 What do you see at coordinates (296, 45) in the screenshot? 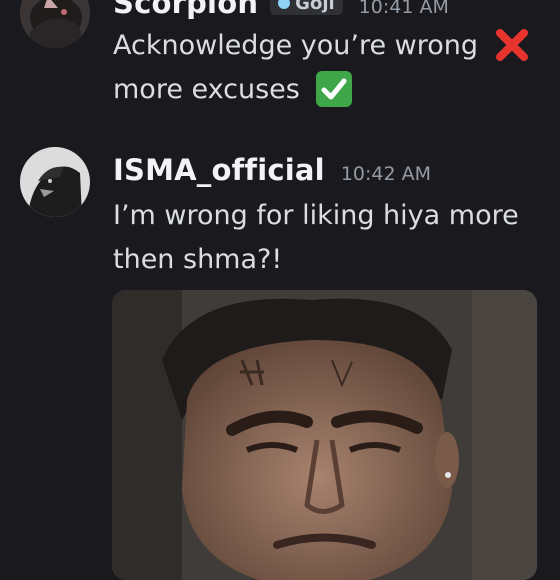
I see `message-line: Acknowledge you’re wrong` at bounding box center [296, 45].